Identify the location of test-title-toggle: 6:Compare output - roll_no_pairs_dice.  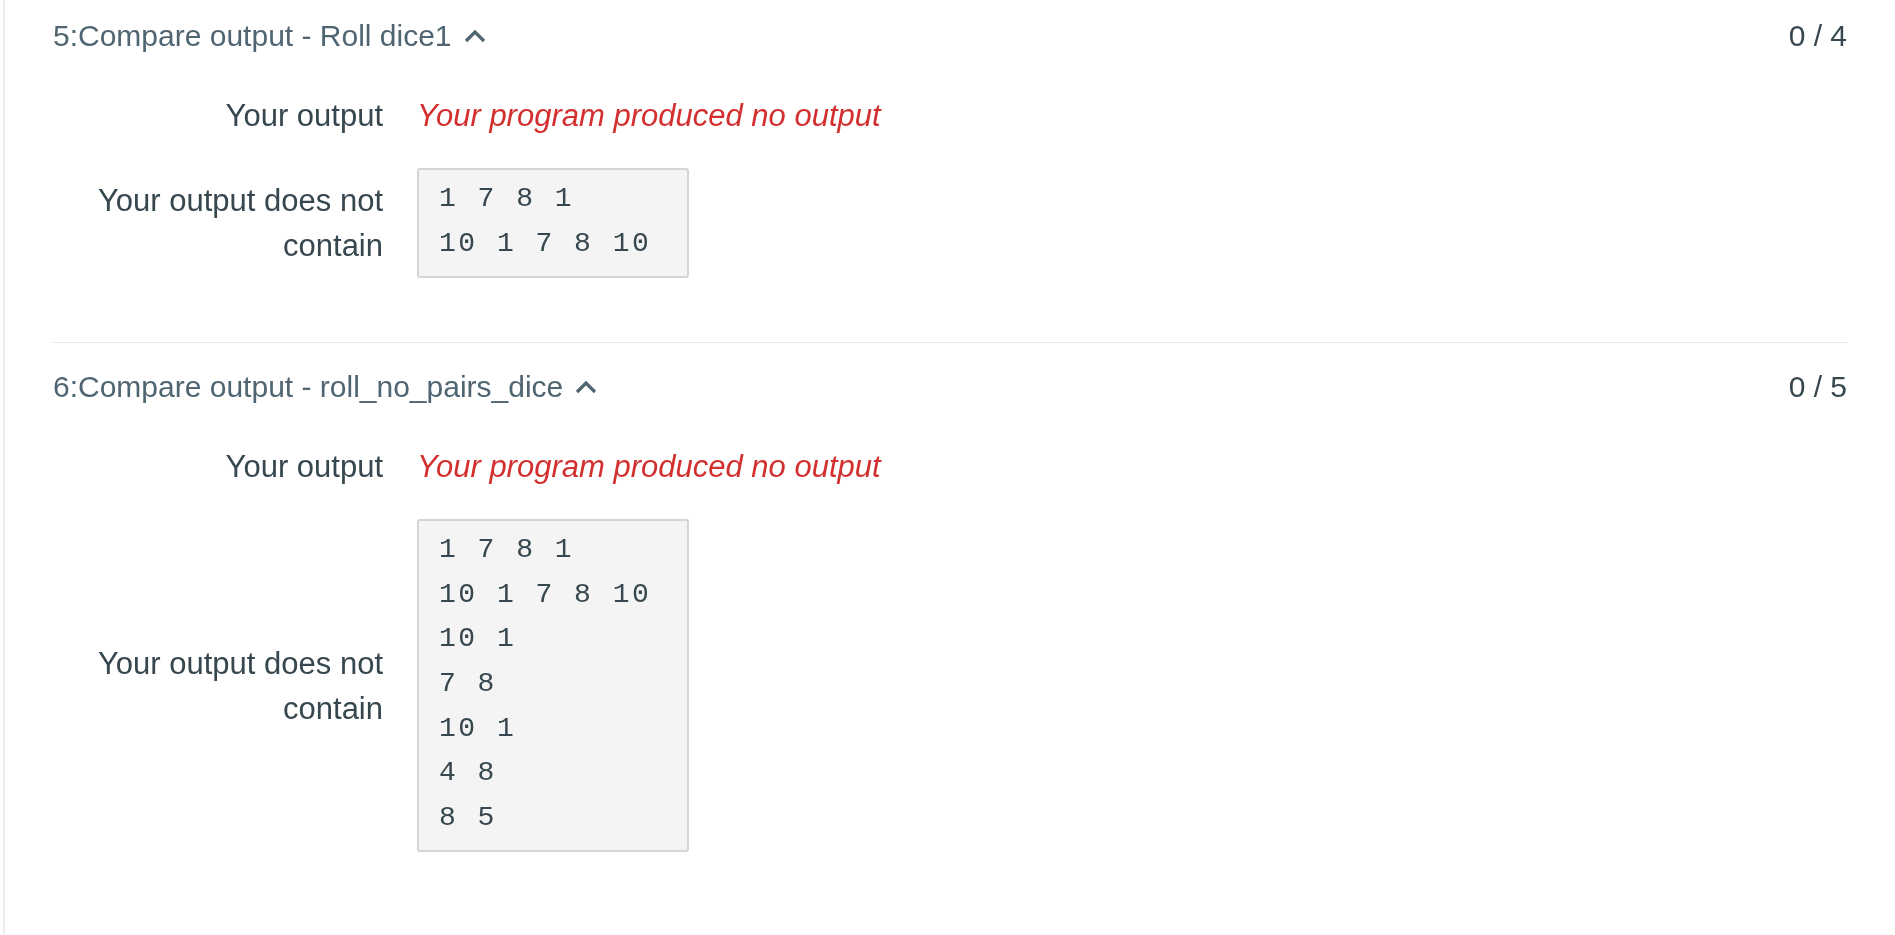
(325, 387).